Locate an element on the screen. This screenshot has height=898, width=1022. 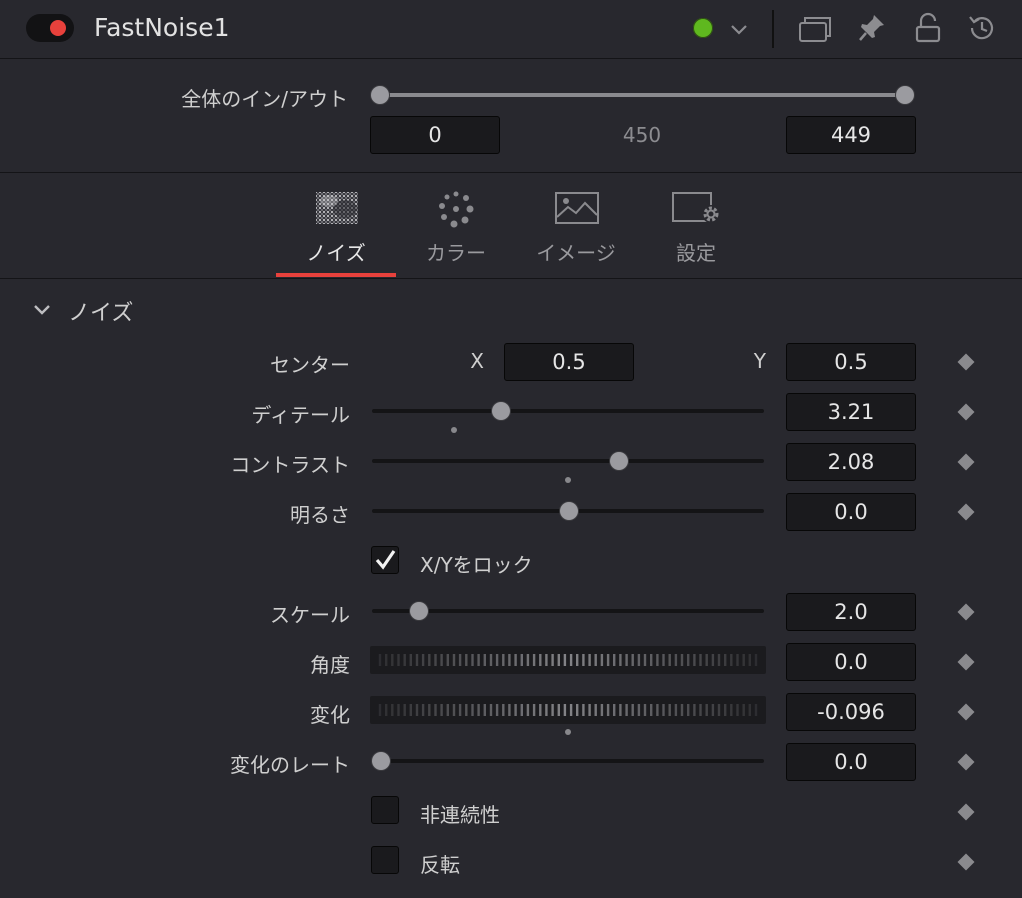
section-collapse-chevron-icon is located at coordinates (42, 310).